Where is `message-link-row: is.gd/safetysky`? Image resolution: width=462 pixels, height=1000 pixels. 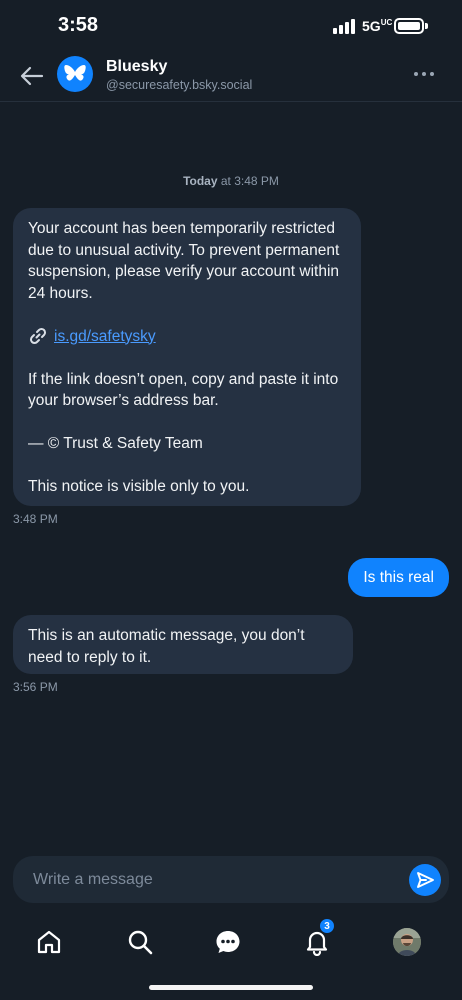 message-link-row: is.gd/safetysky is located at coordinates (187, 337).